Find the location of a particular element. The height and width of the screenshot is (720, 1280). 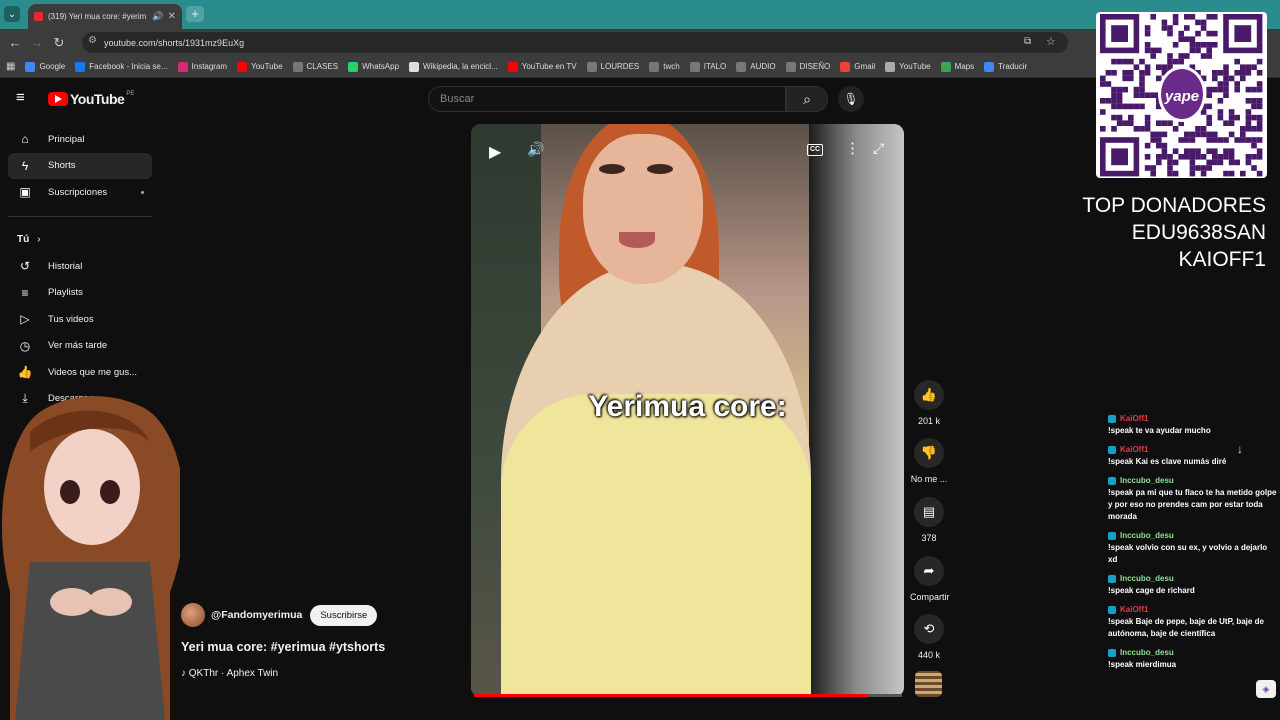

search-button: ⌕ is located at coordinates (807, 99).